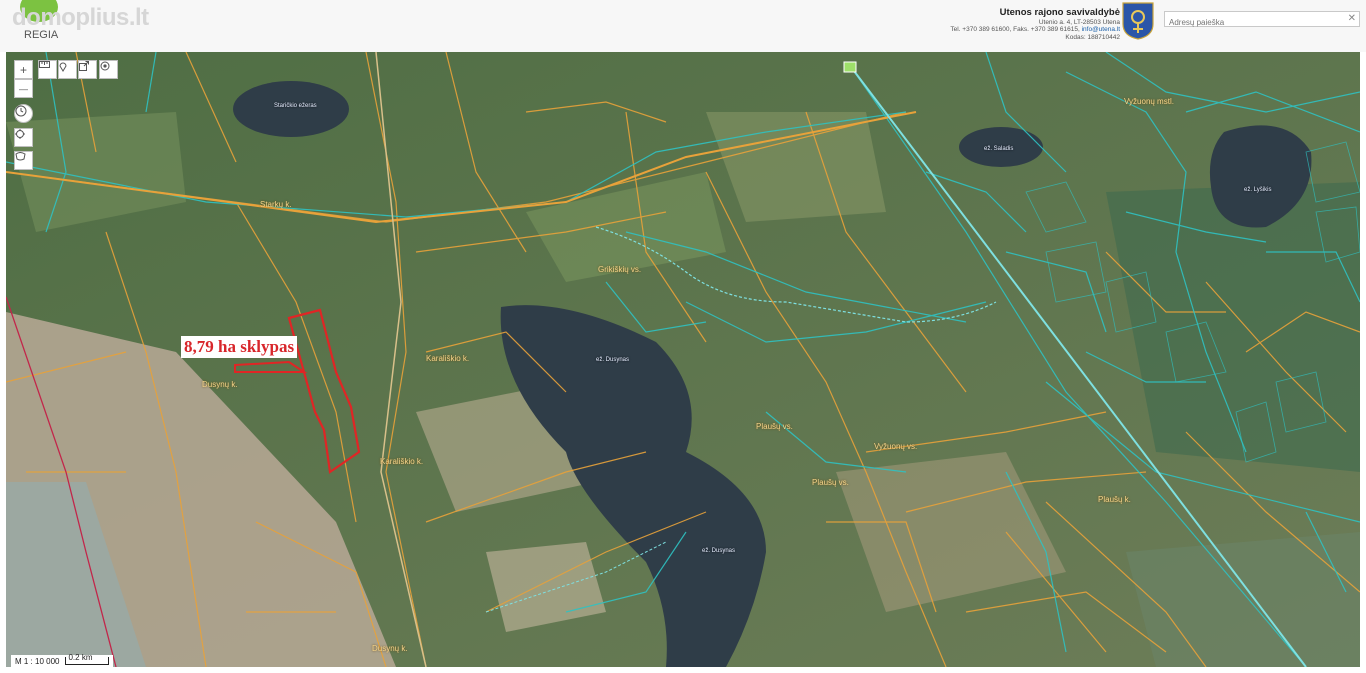 Image resolution: width=1366 pixels, height=673 pixels. What do you see at coordinates (37, 661) in the screenshot?
I see `scale-ratio: M 1 : 10 000` at bounding box center [37, 661].